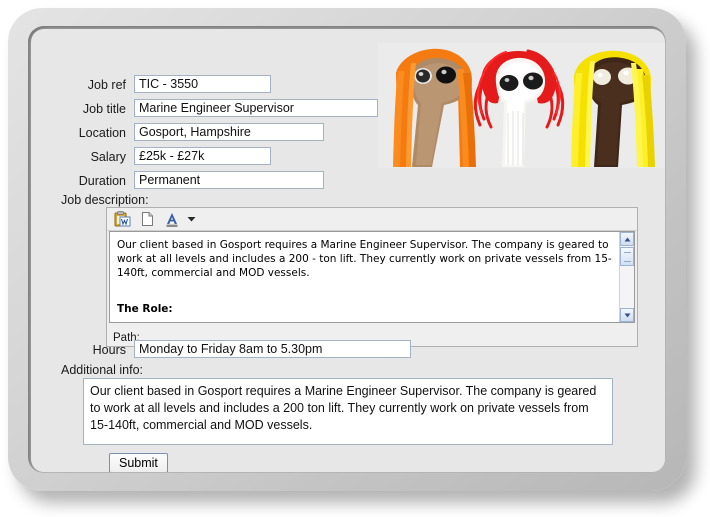  Describe the element at coordinates (109, 349) in the screenshot. I see `label-hours: Hours` at that location.